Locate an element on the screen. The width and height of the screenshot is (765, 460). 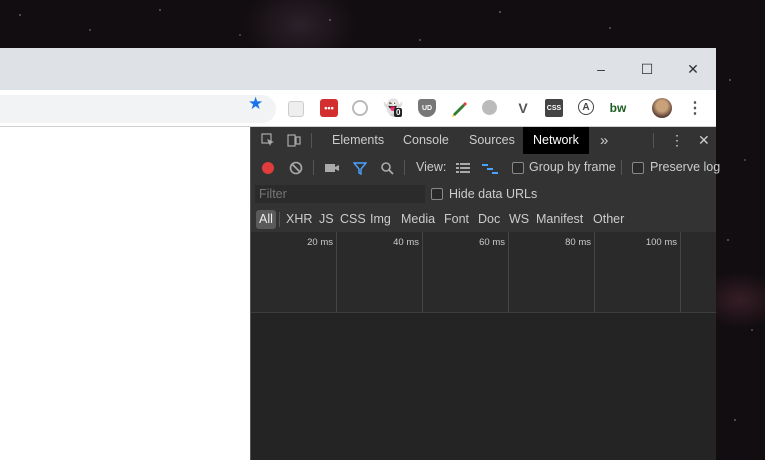
ext-gray-circle-icon is located at coordinates (489, 107).